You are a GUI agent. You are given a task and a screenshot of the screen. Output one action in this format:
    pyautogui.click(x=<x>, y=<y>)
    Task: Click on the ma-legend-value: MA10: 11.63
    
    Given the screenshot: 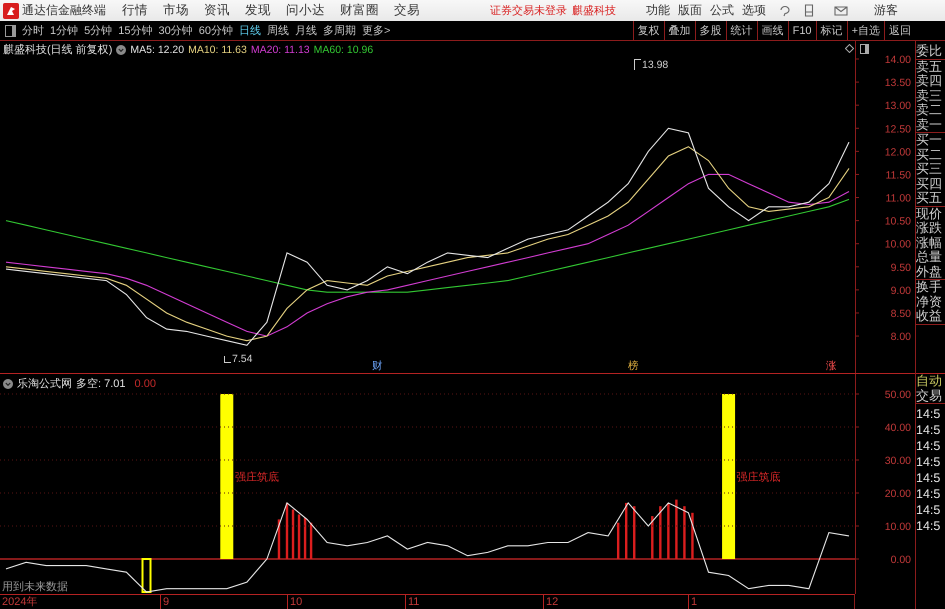 What is the action you would take?
    pyautogui.click(x=217, y=50)
    